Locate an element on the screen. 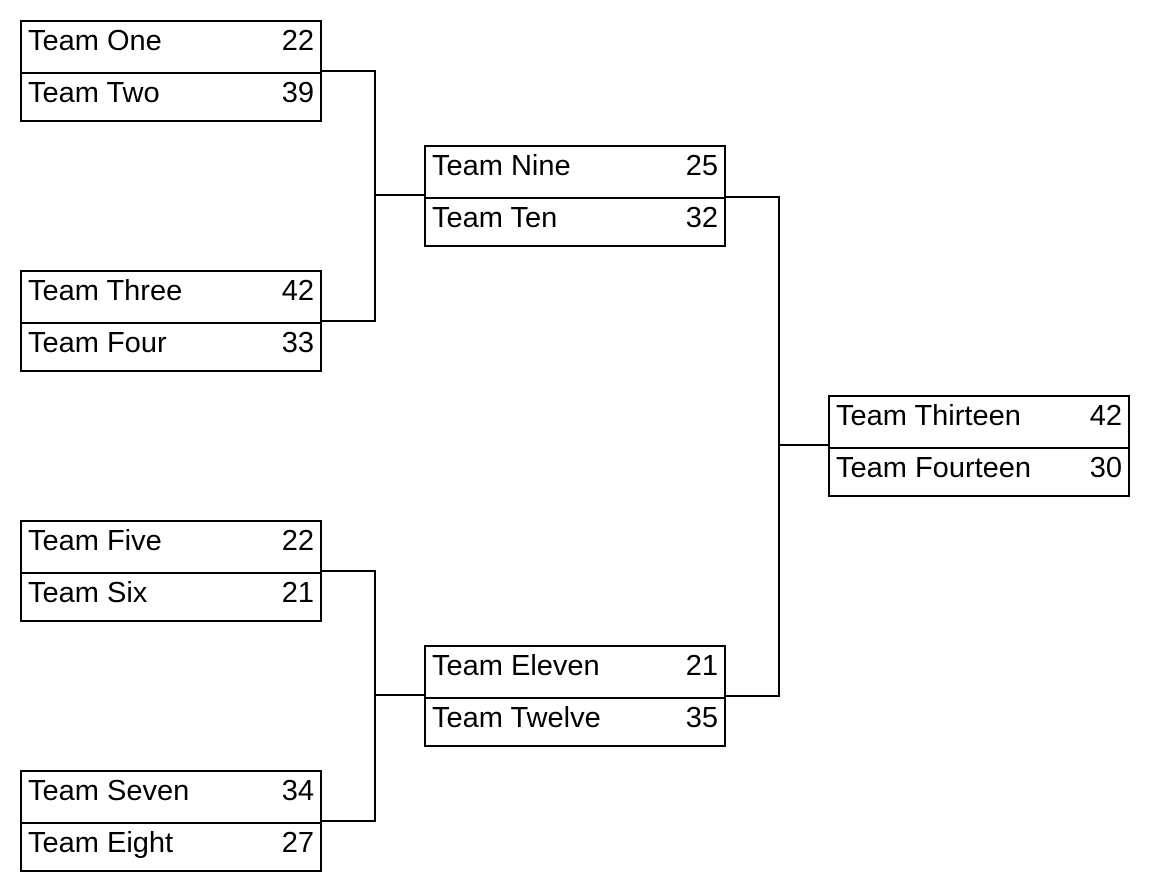  team-name: Team Two is located at coordinates (94, 93).